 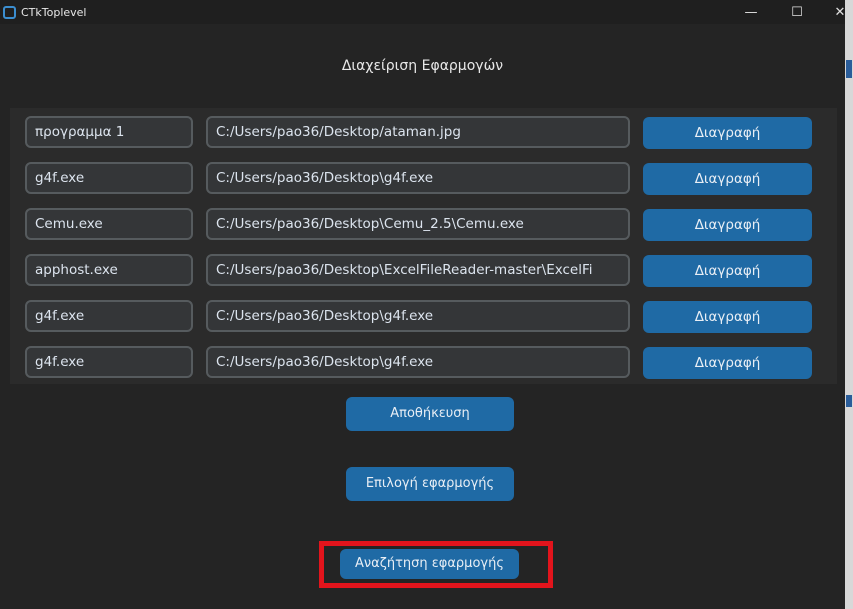 I want to click on app-path-field: C:/Users/pao36/Desktop\Cemu_2.5\Cemu.exe, so click(x=418, y=224).